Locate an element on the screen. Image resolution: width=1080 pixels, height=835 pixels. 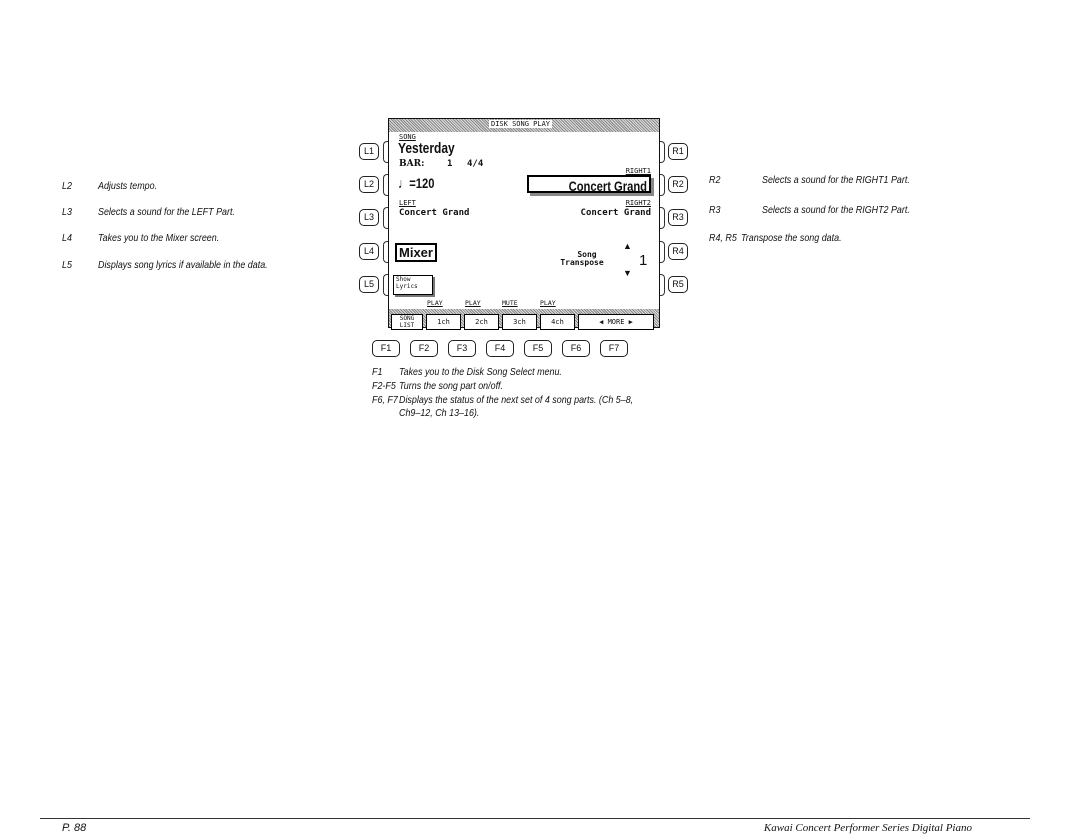
more-key: ◀ MORE ▶ is located at coordinates (616, 322).